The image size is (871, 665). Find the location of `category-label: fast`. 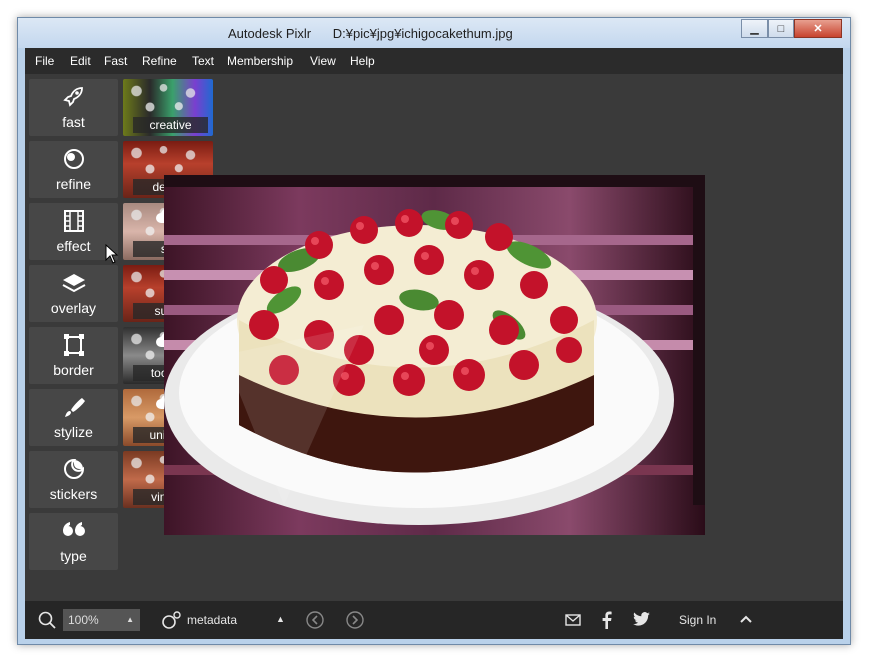

category-label: fast is located at coordinates (73, 122).